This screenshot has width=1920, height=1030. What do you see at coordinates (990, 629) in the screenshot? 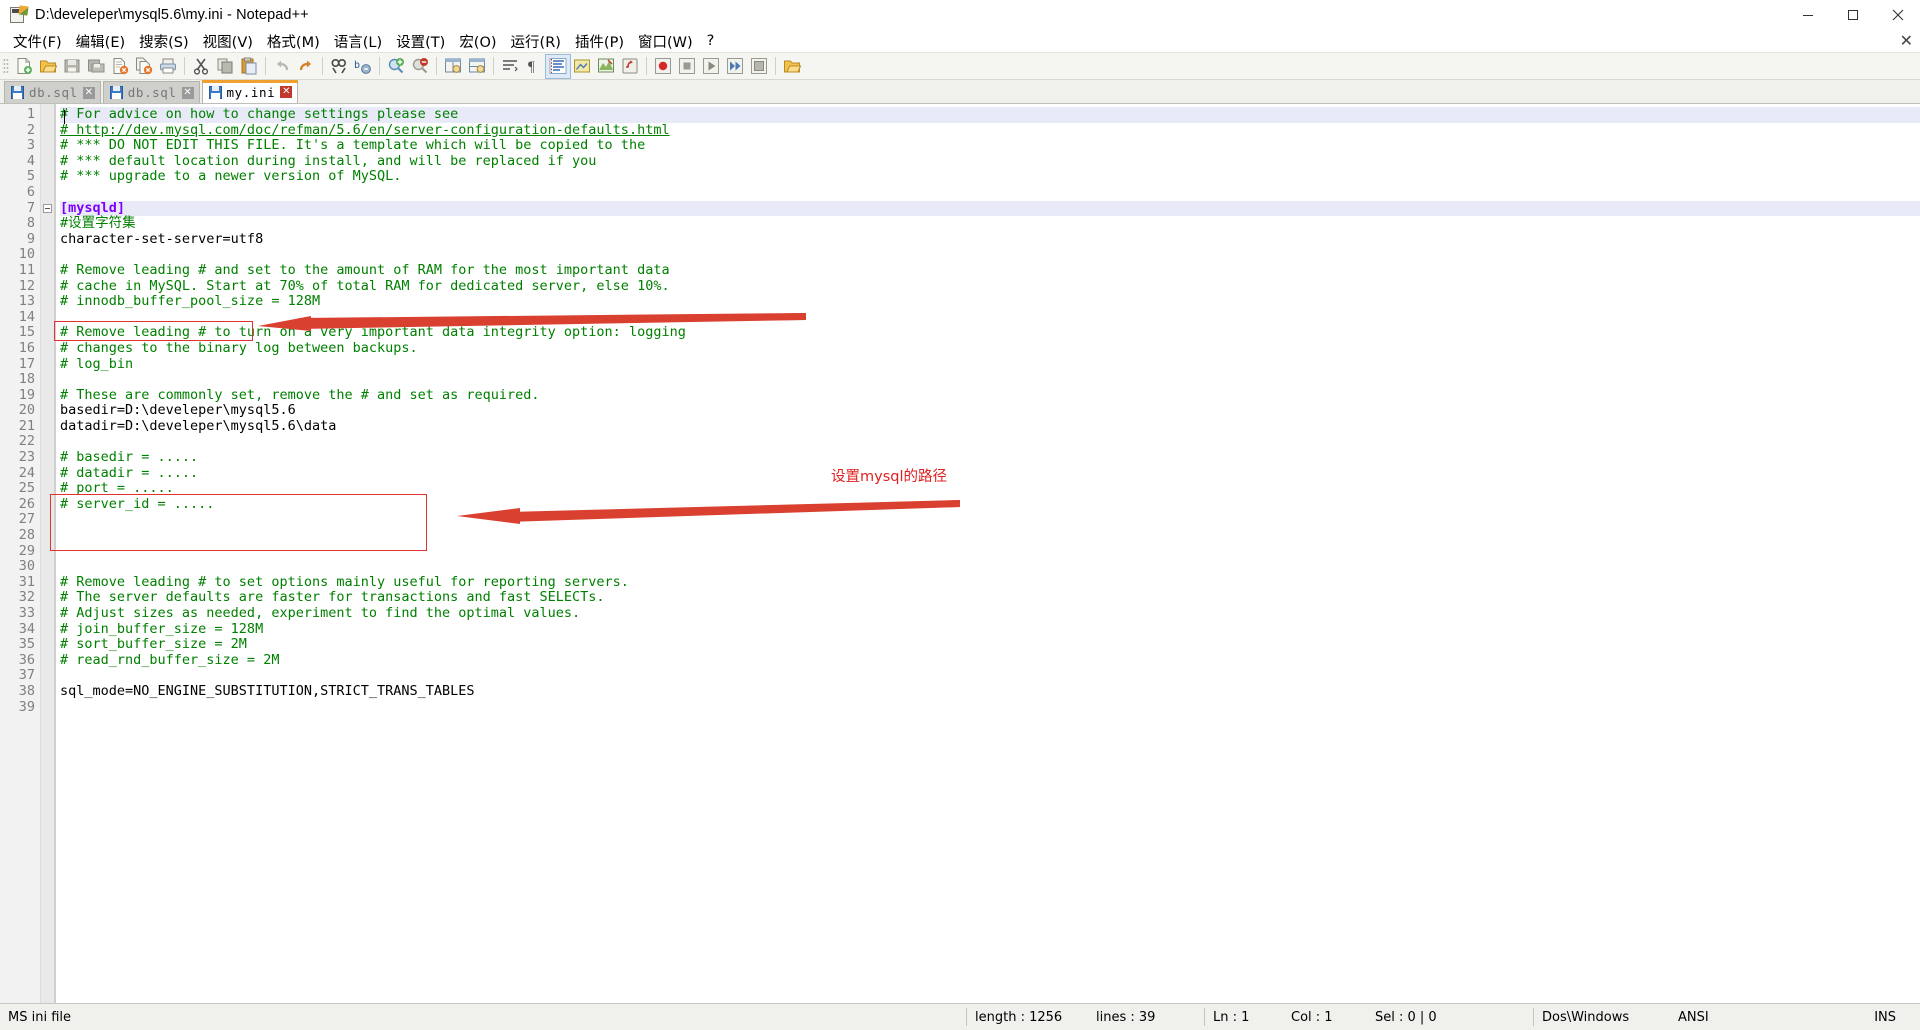
I see `code-line: # join_buffer_size = 128M` at bounding box center [990, 629].